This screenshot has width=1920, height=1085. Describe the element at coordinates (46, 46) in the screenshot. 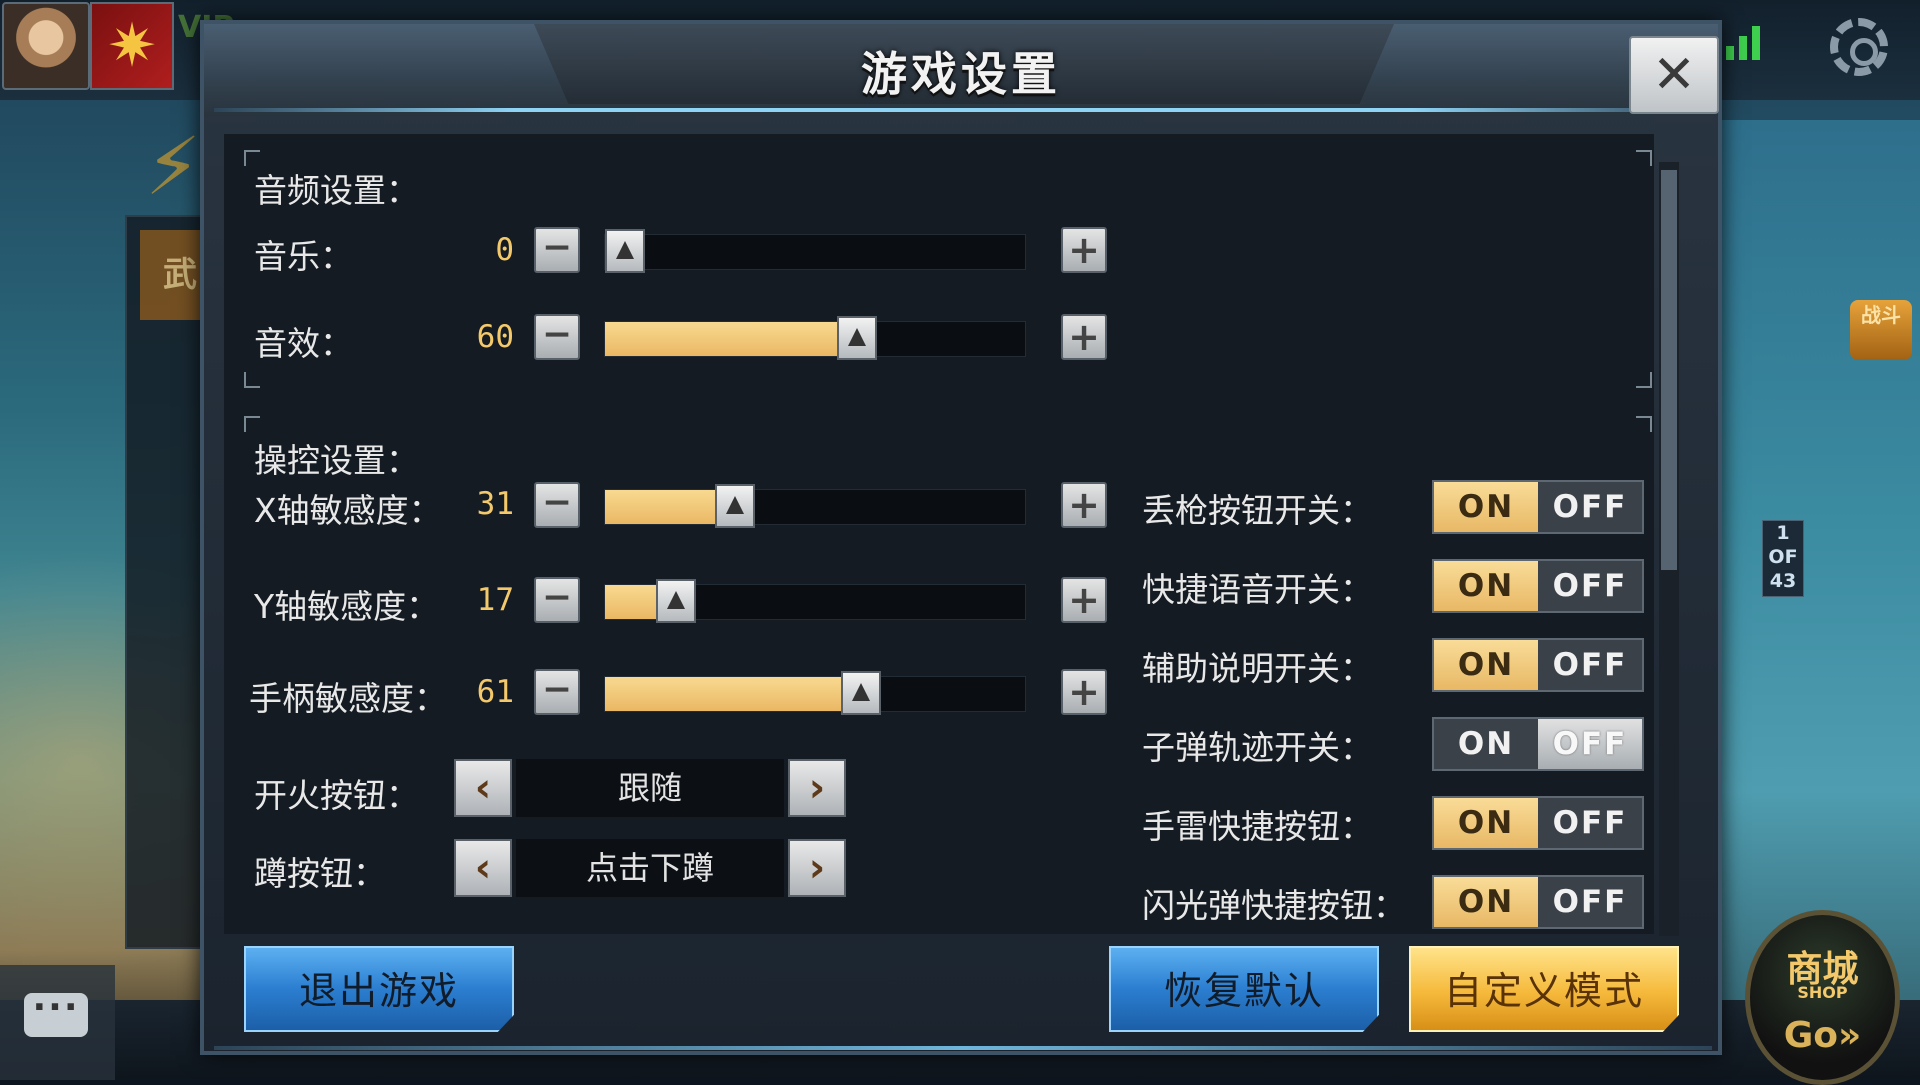

I see `player-avatar` at that location.